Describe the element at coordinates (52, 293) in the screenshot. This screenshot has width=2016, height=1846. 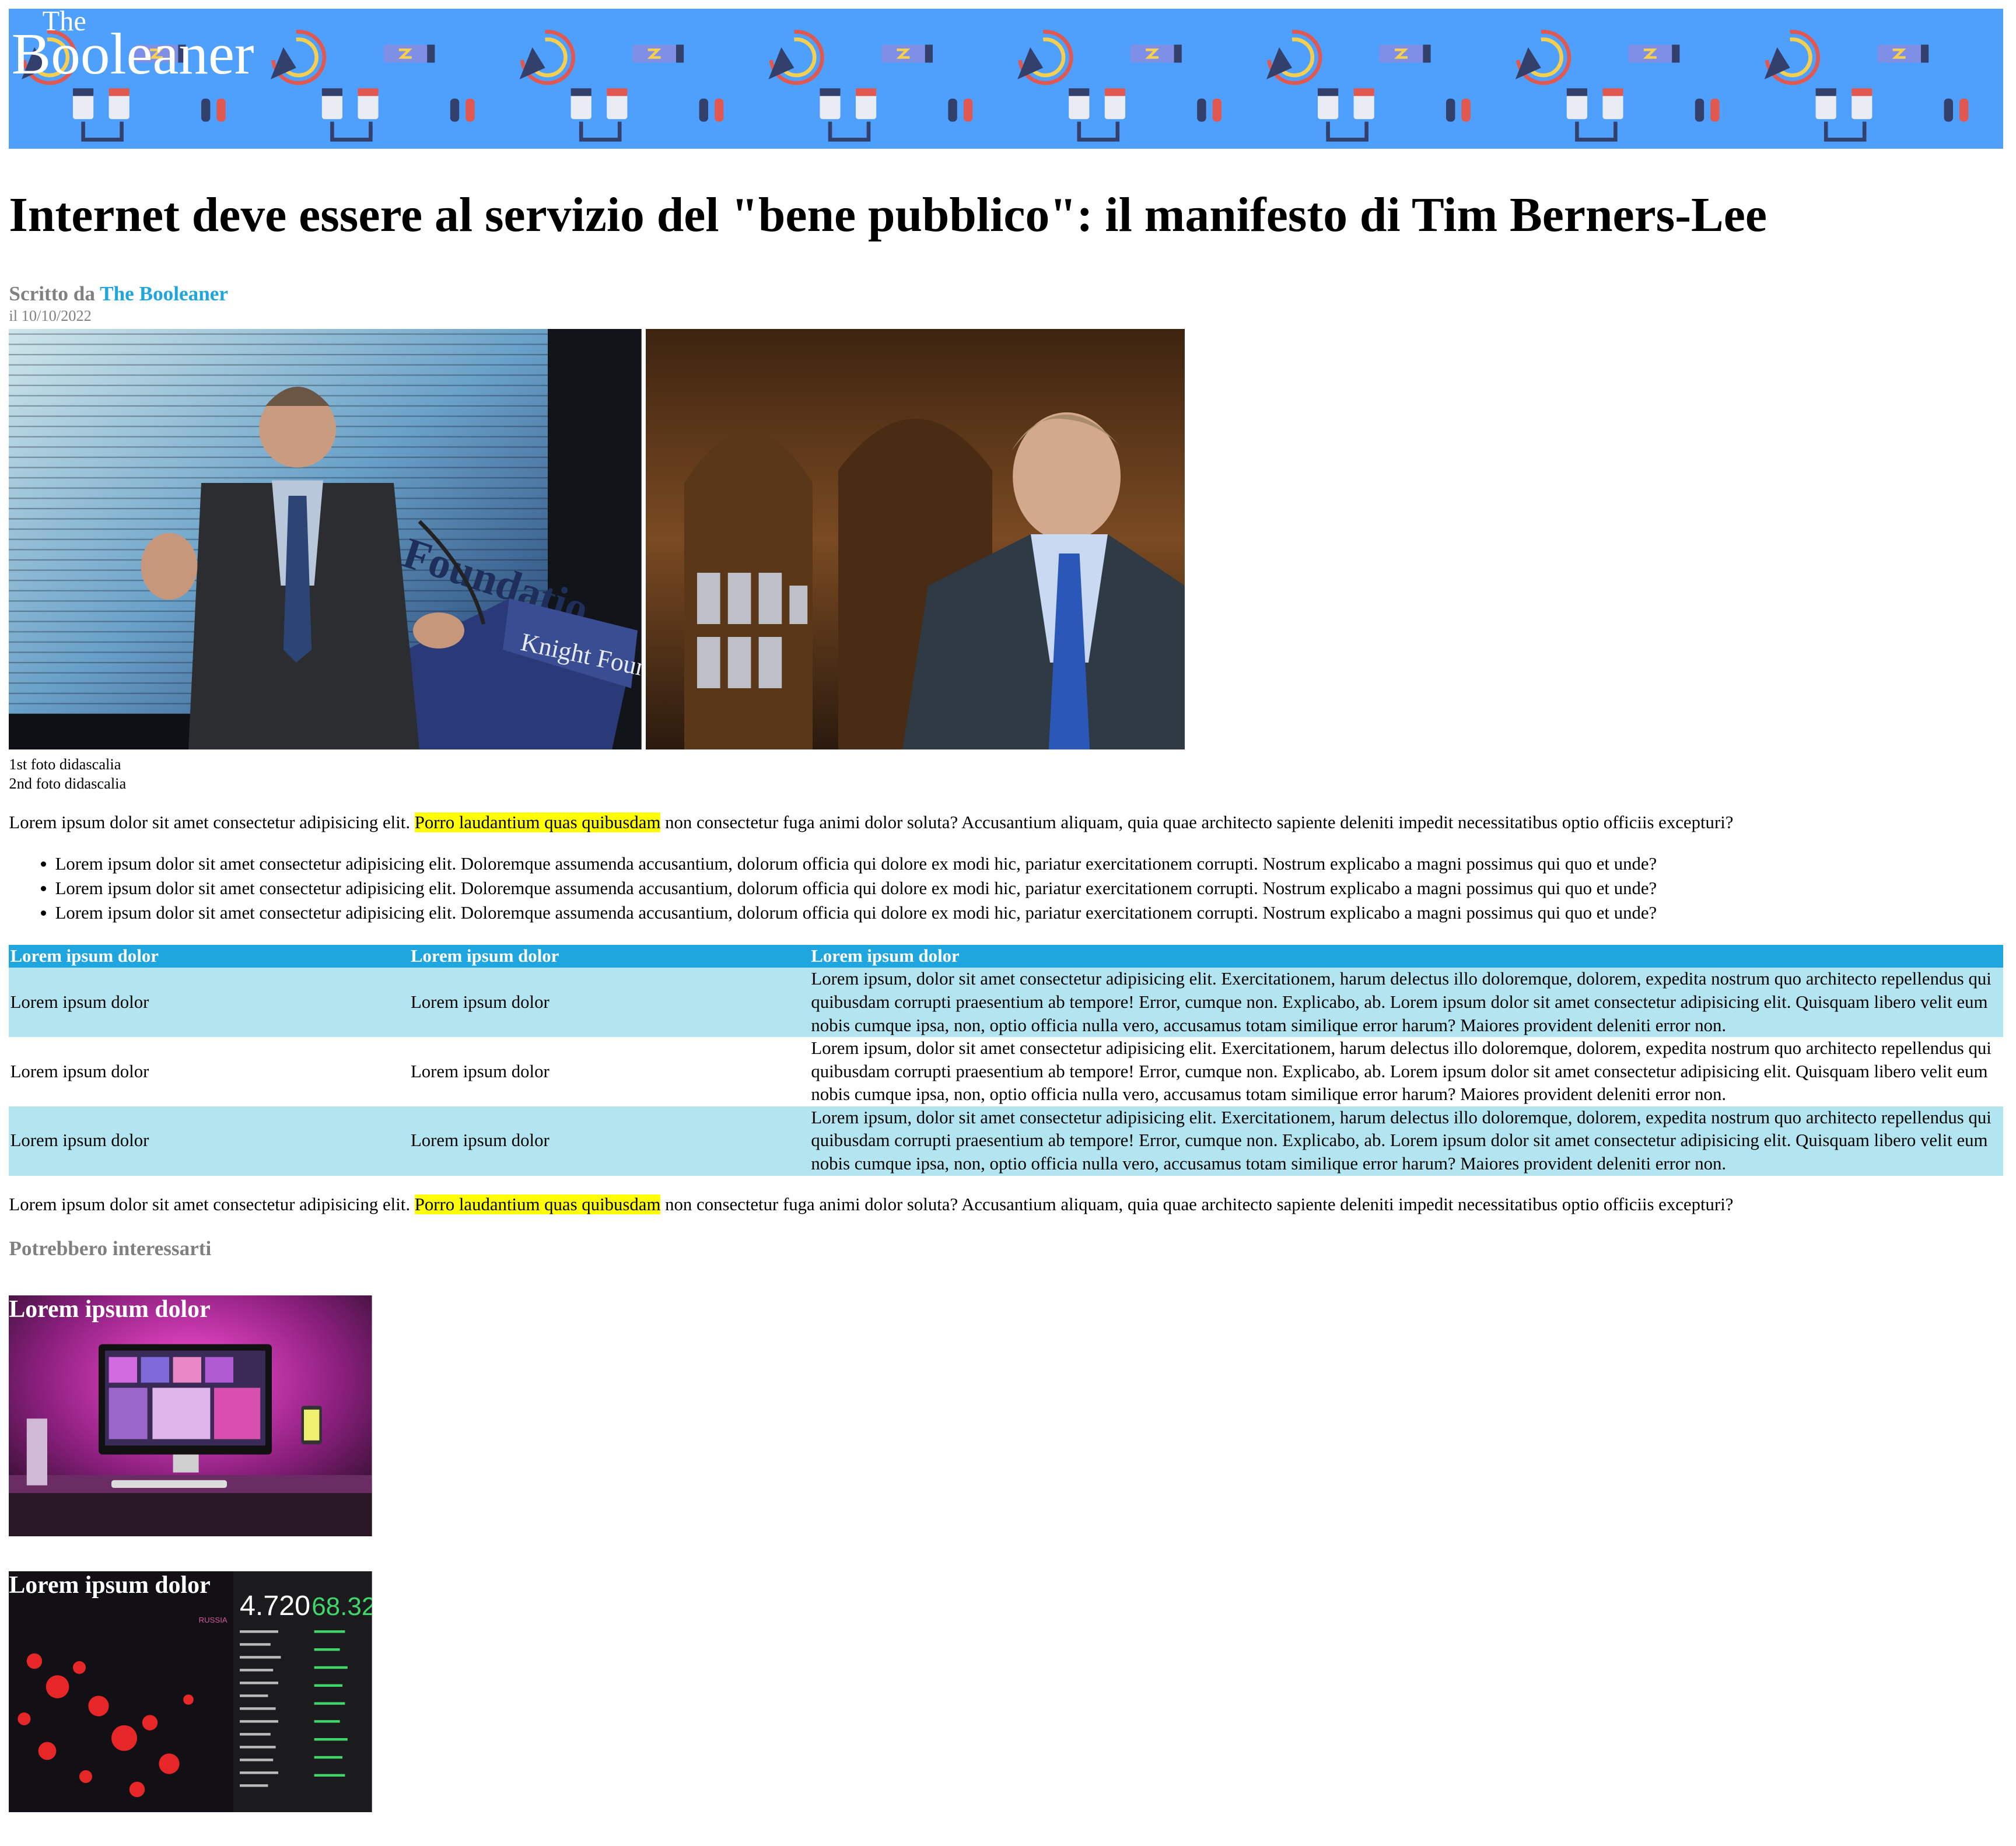
I see `byline-prefix: Scritto da` at that location.